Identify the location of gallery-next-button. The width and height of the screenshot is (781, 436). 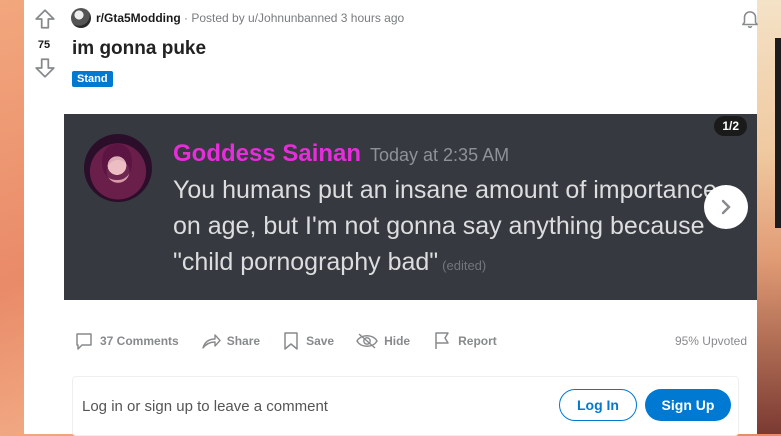
(726, 207).